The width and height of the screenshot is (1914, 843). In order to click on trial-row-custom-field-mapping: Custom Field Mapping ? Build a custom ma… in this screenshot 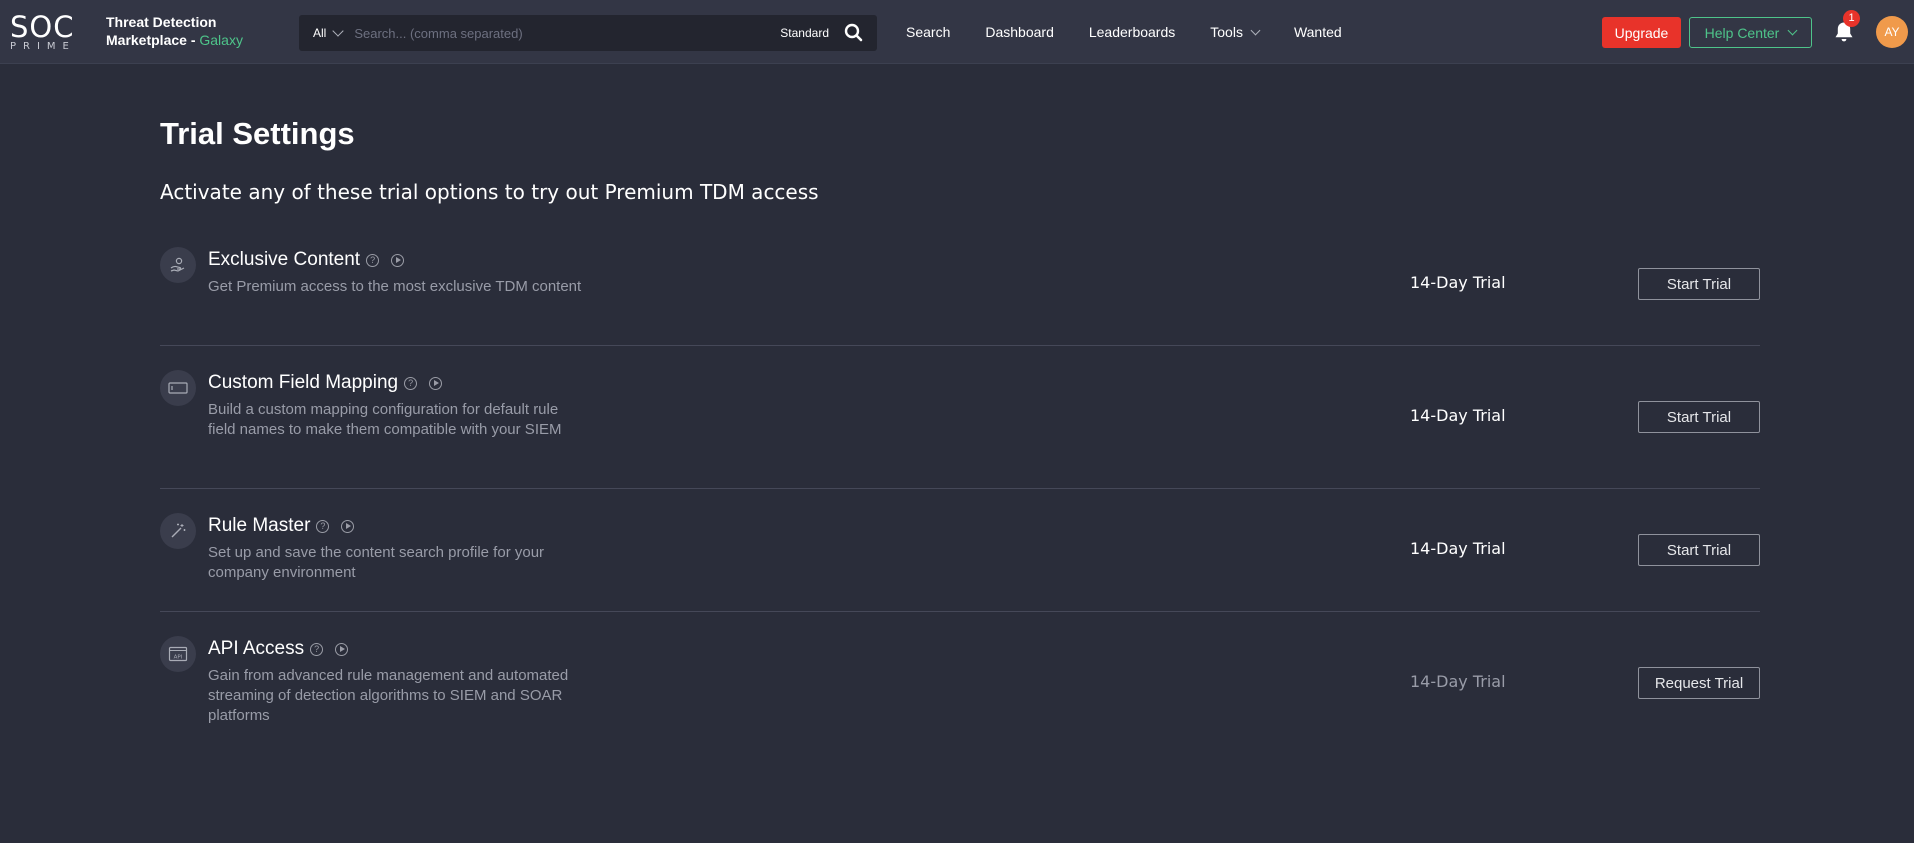, I will do `click(960, 420)`.